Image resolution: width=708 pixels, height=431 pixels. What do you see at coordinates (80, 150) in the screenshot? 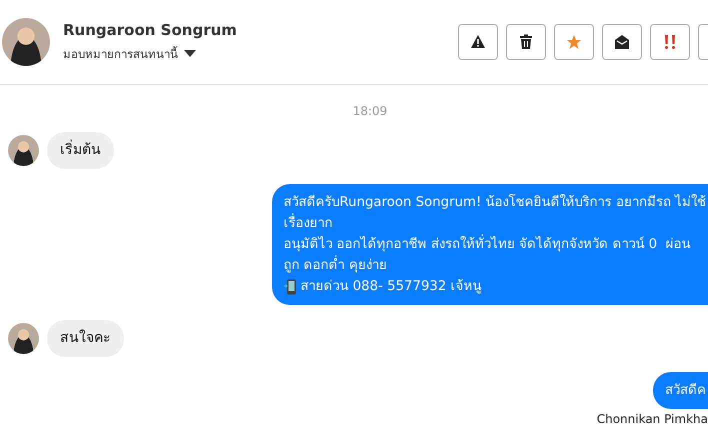
I see `message-bubble: เริ่มต้น` at bounding box center [80, 150].